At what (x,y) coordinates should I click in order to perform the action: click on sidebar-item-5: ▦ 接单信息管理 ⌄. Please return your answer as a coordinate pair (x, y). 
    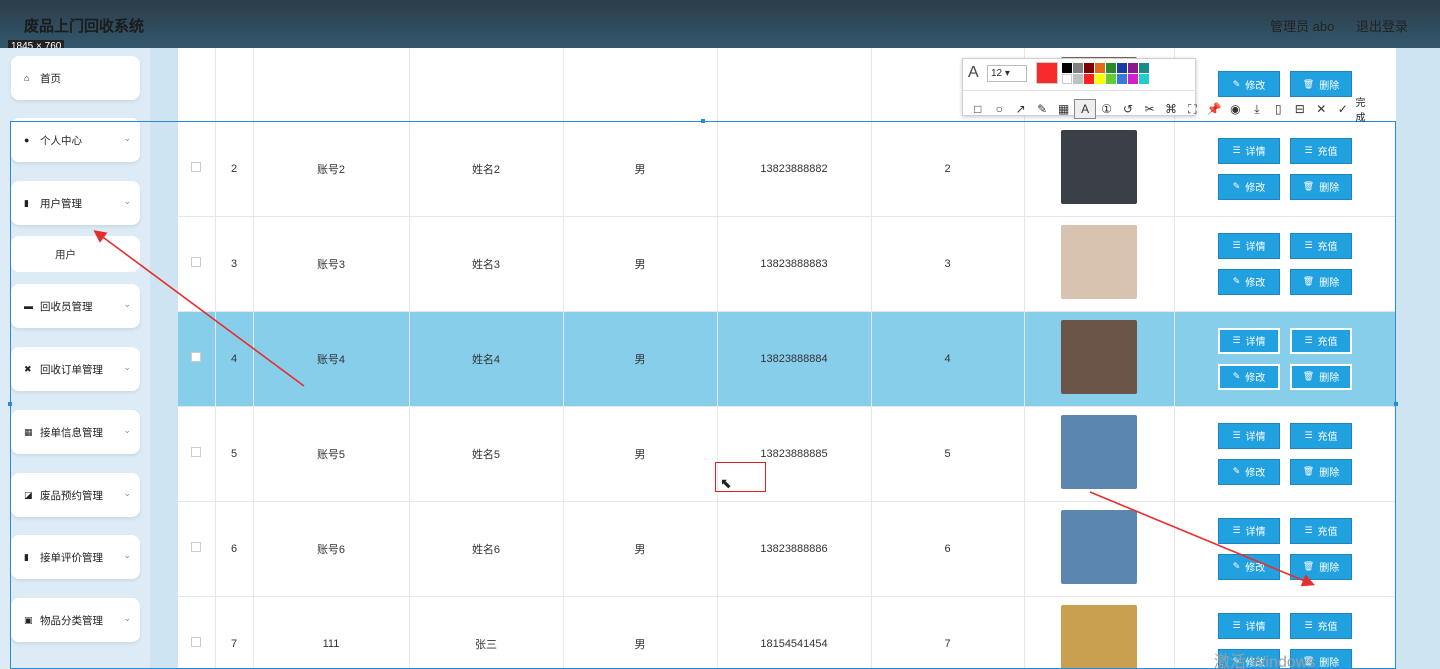
    Looking at the image, I should click on (75, 432).